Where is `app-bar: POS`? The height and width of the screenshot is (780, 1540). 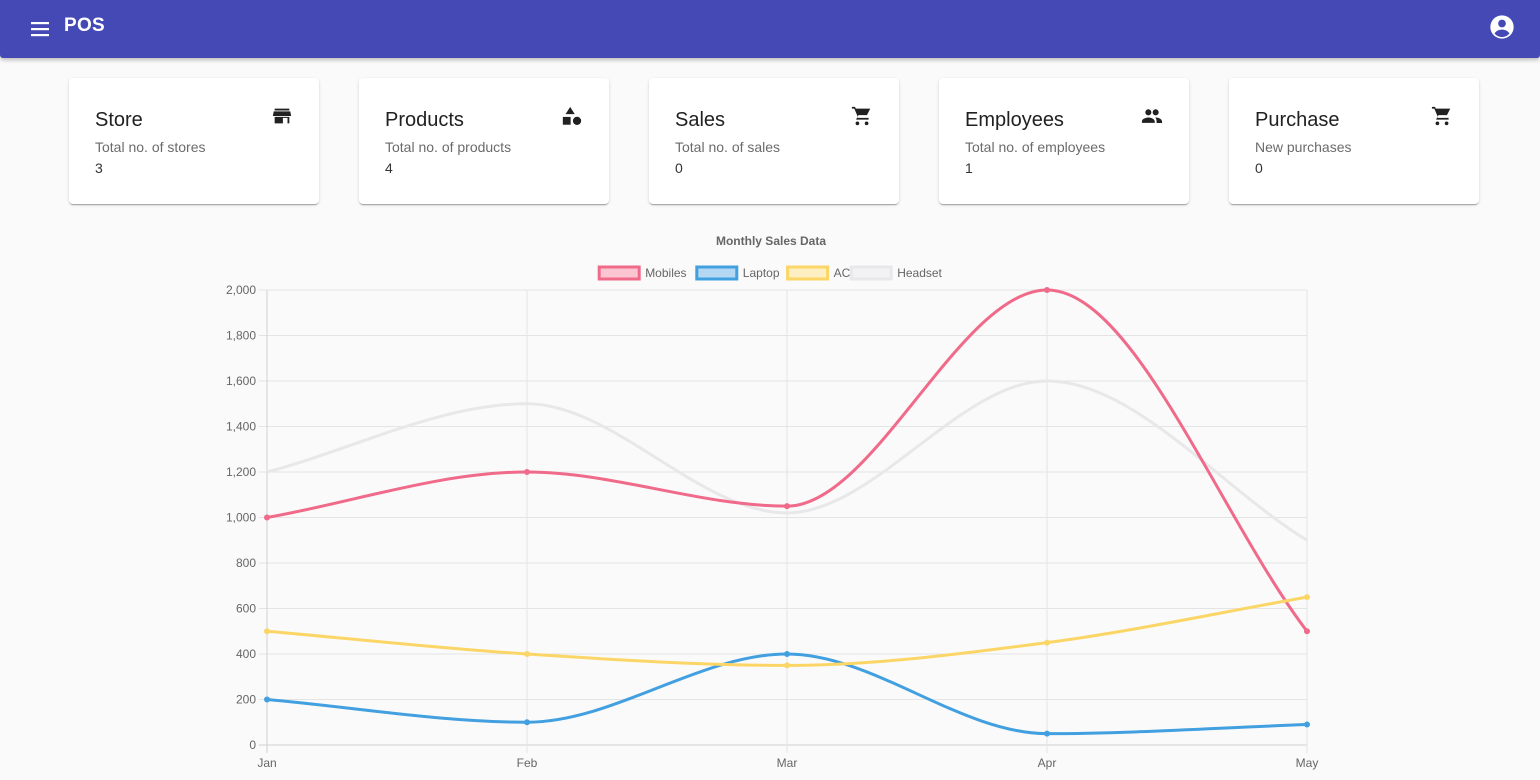
app-bar: POS is located at coordinates (770, 29).